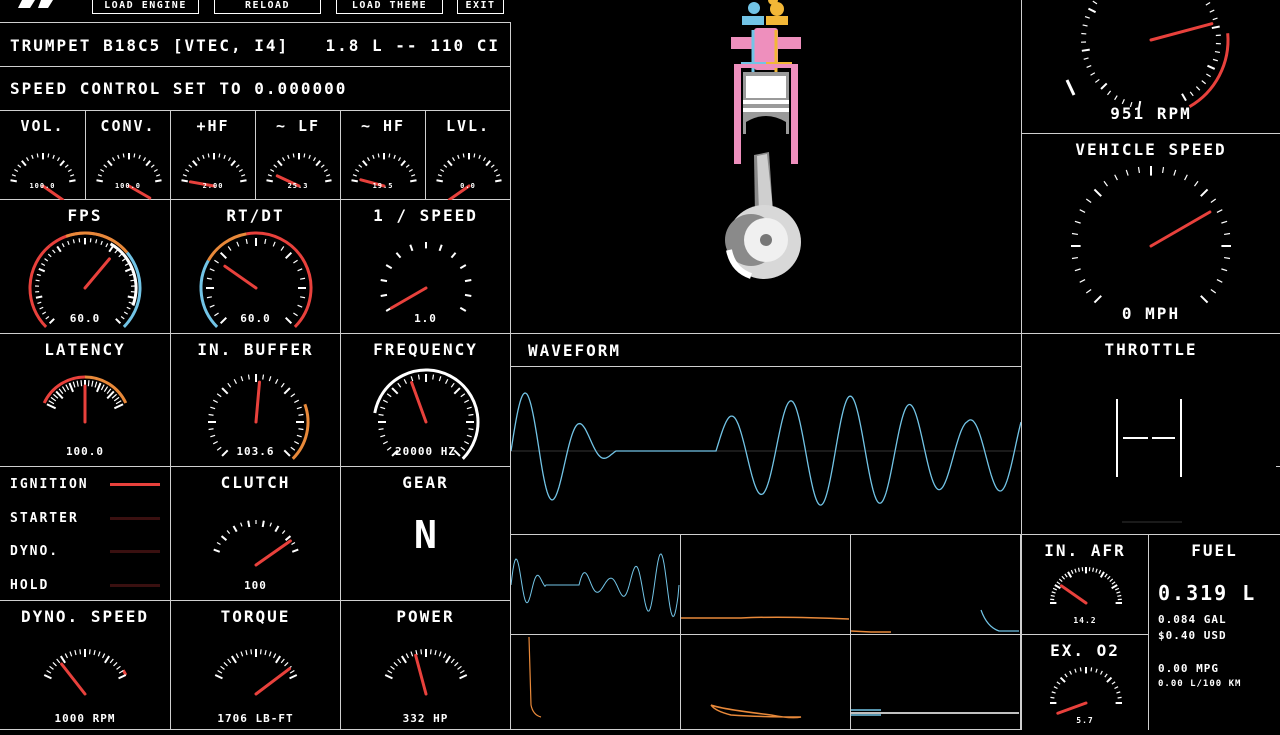 This screenshot has width=1280, height=735. Describe the element at coordinates (1085, 720) in the screenshot. I see `ex-o2-value: 5.7` at that location.